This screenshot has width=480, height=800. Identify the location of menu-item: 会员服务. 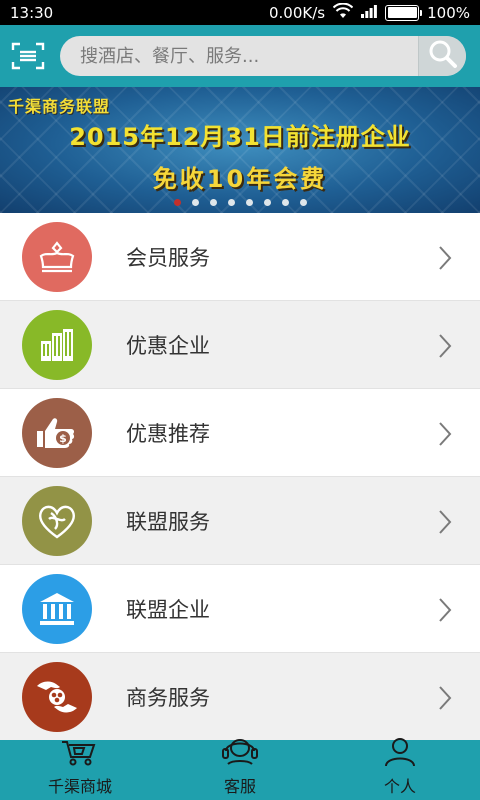
(240, 257).